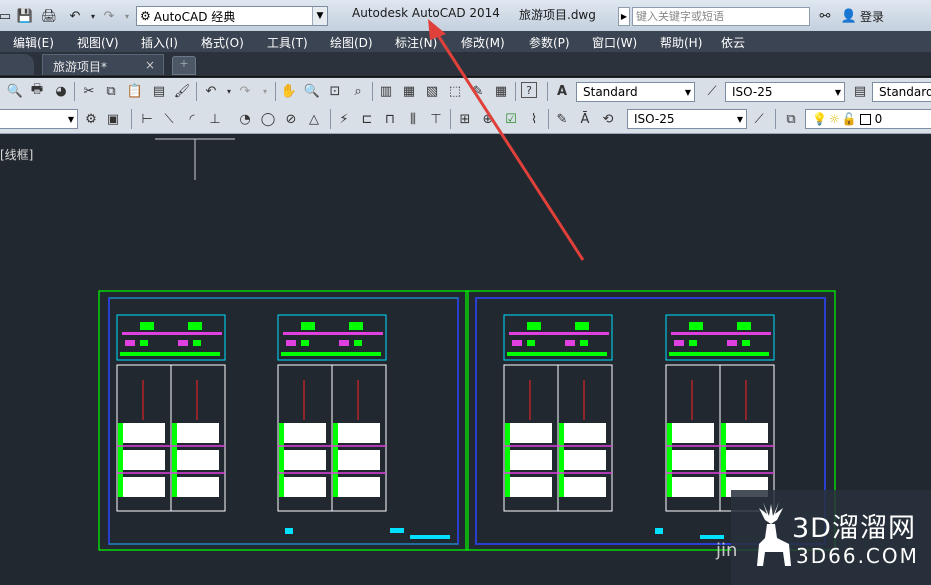 The image size is (931, 585). What do you see at coordinates (857, 556) in the screenshot?
I see `watermark-brand-en: 3D66.COM` at bounding box center [857, 556].